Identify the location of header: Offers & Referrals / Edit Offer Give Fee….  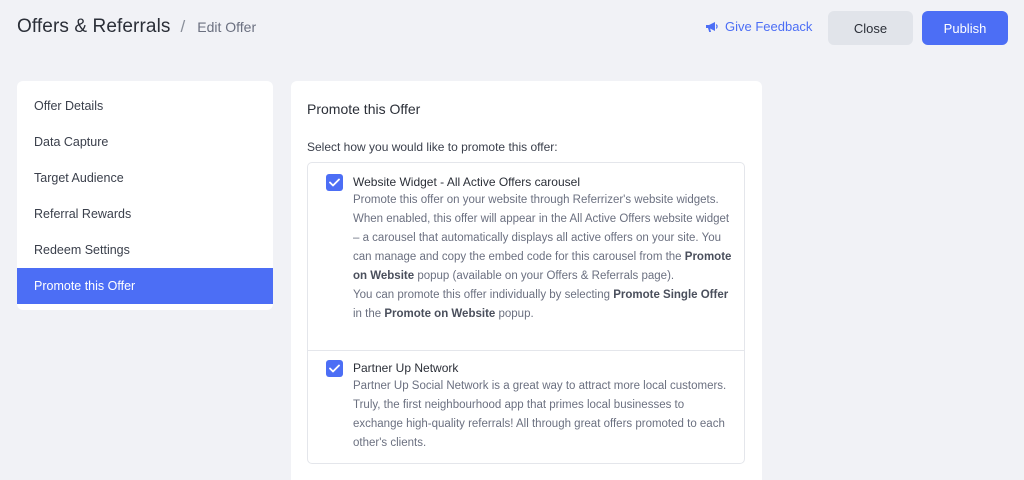
(512, 29).